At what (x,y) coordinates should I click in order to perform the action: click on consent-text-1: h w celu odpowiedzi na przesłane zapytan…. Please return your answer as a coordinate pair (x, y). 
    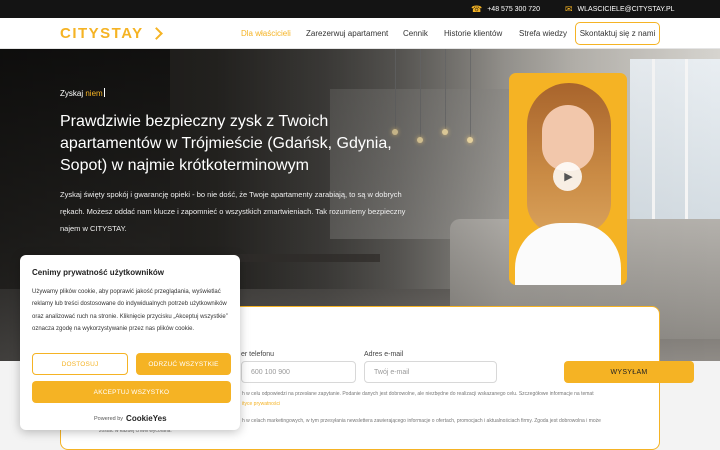
    Looking at the image, I should click on (418, 394).